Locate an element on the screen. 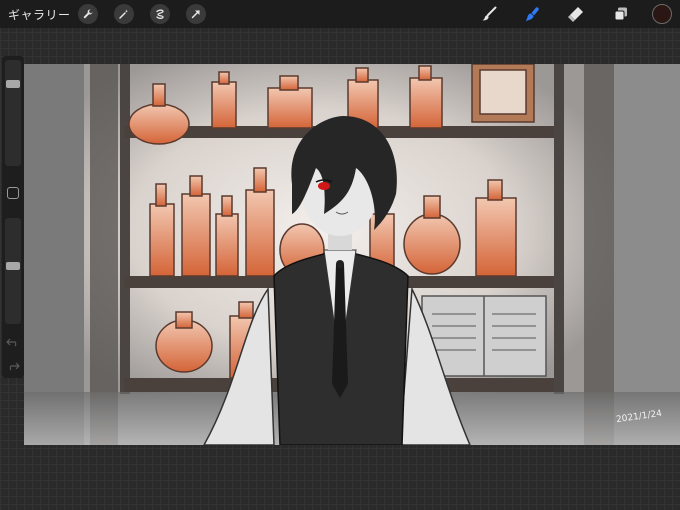 Image resolution: width=680 pixels, height=510 pixels. color-picker-button is located at coordinates (662, 14).